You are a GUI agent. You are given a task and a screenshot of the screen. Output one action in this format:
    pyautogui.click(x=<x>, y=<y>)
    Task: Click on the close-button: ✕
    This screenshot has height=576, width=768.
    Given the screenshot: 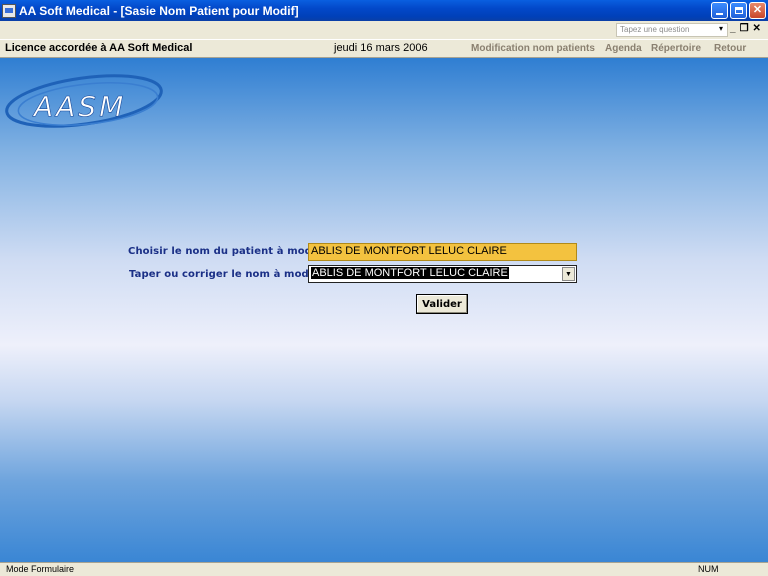 What is the action you would take?
    pyautogui.click(x=757, y=10)
    